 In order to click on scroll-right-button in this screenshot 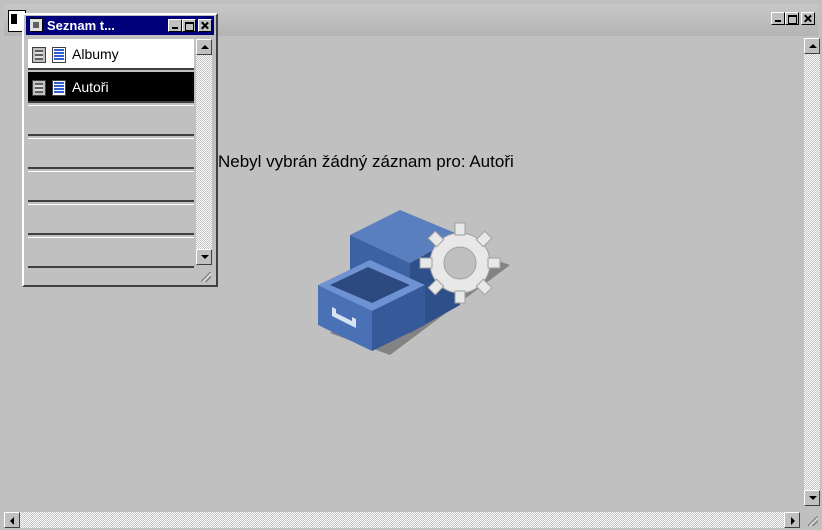, I will do `click(792, 520)`.